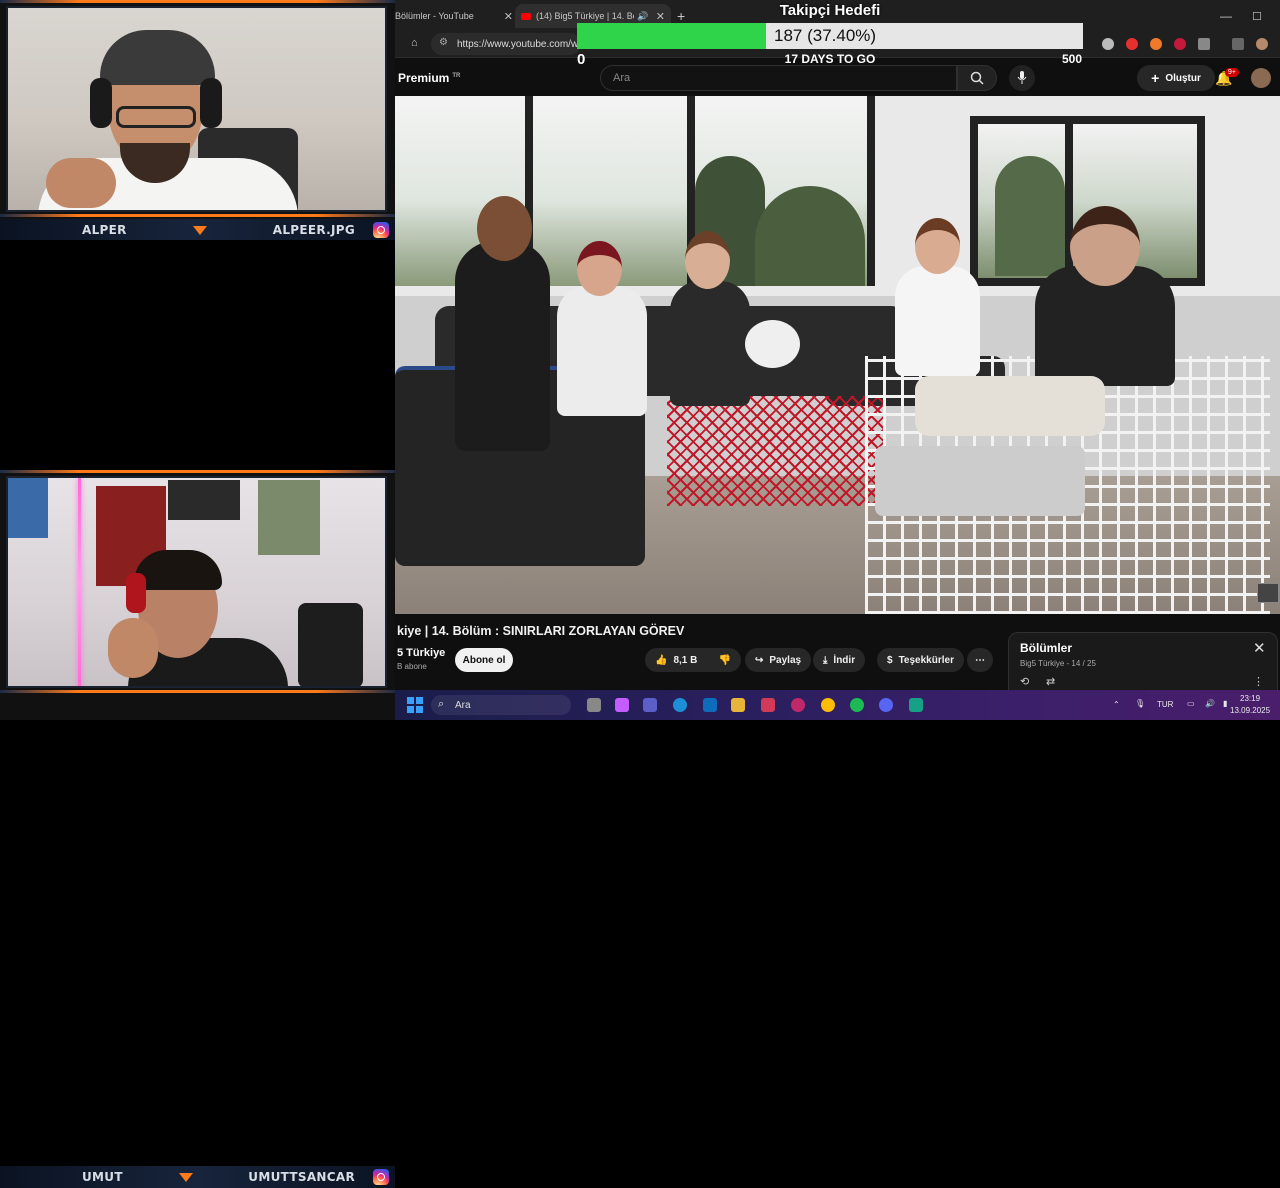 Image resolution: width=1280 pixels, height=1188 pixels. I want to click on voice-search-button, so click(1022, 78).